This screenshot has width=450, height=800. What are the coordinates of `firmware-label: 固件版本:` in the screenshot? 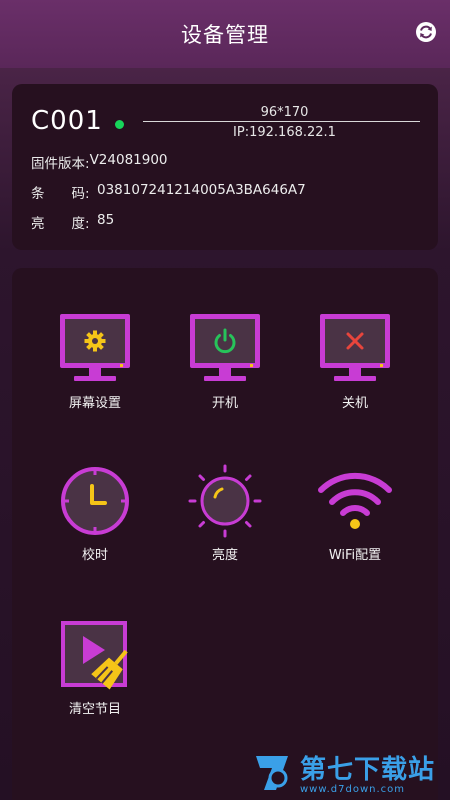 It's located at (60, 164).